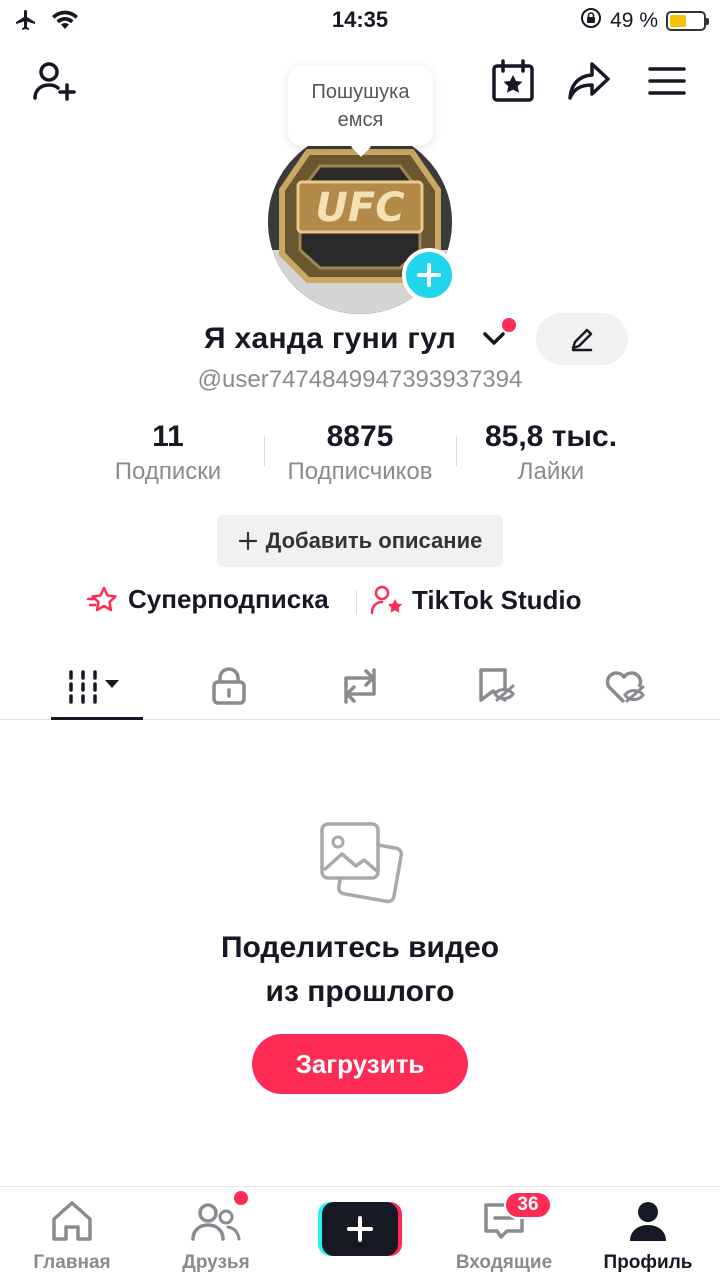 The width and height of the screenshot is (720, 1280). Describe the element at coordinates (94, 687) in the screenshot. I see `videos-grid-icon` at that location.